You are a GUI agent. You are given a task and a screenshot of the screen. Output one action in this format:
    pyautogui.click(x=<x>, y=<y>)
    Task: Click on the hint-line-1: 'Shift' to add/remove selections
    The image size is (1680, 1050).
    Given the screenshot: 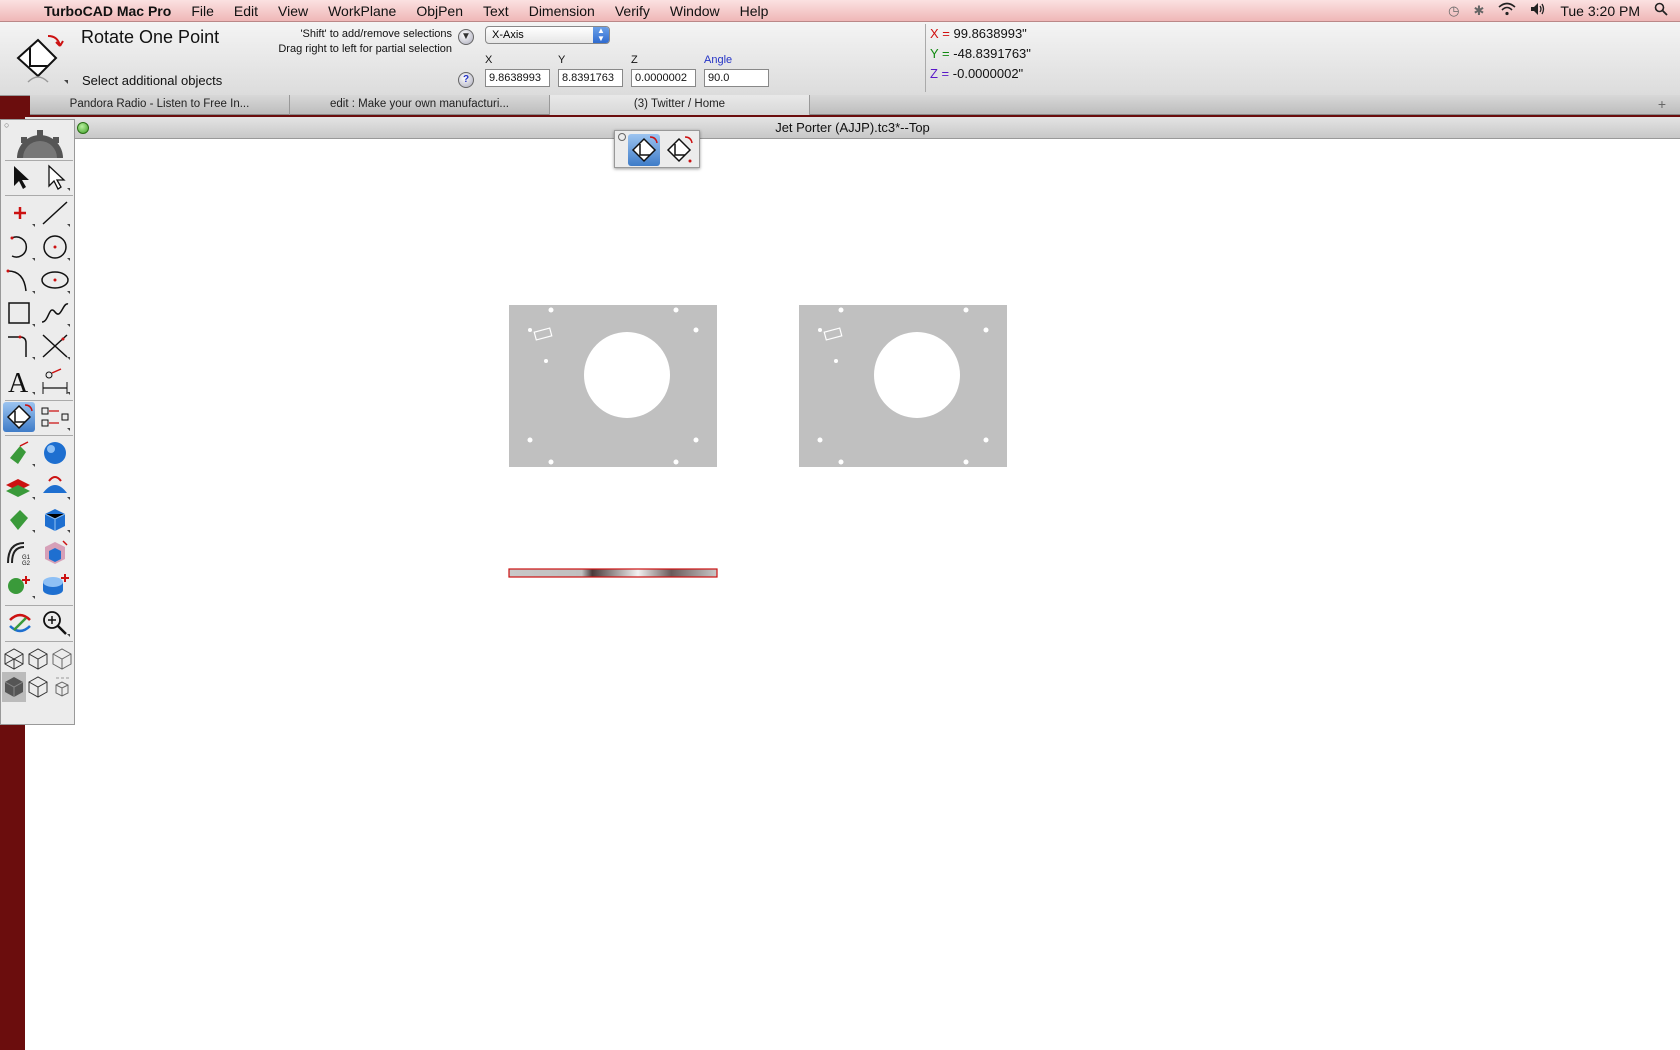 What is the action you would take?
    pyautogui.click(x=376, y=34)
    